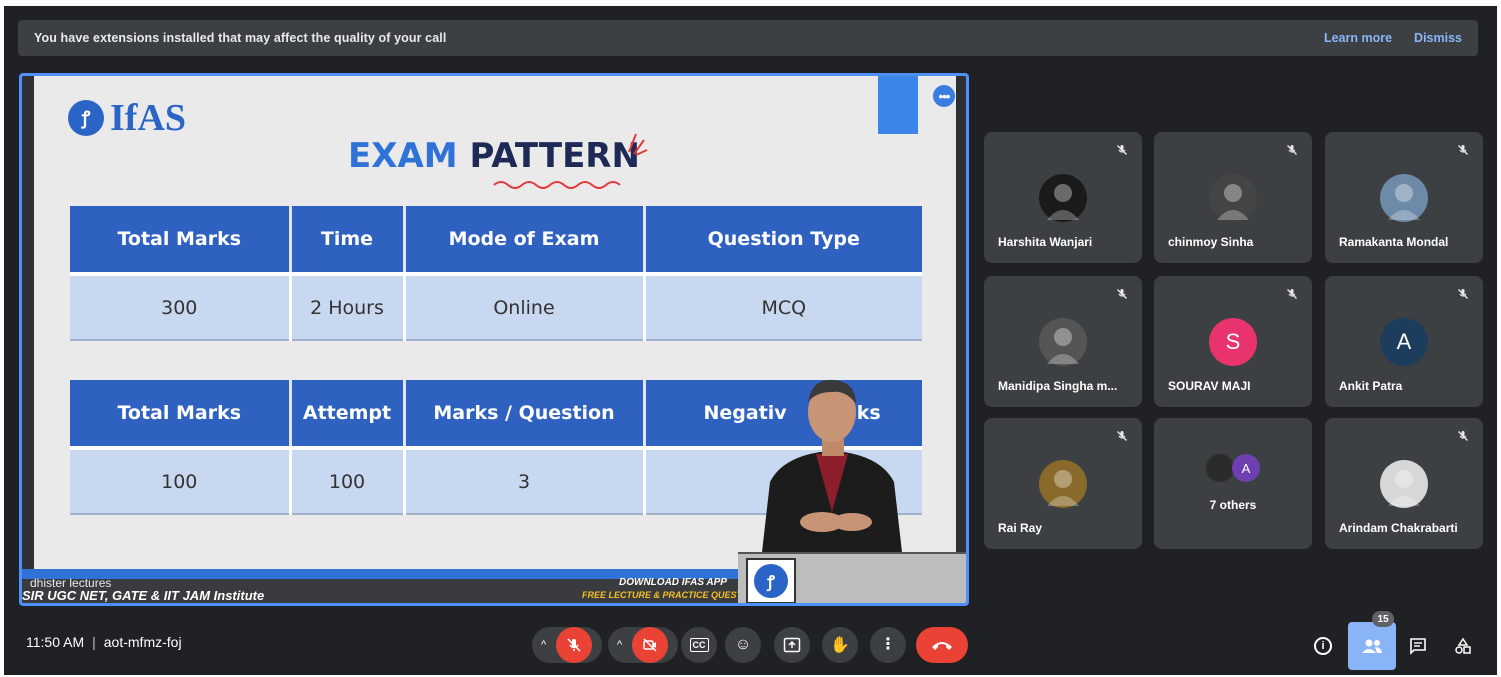 This screenshot has width=1501, height=677. What do you see at coordinates (180, 306) in the screenshot?
I see `table1-cell: 300` at bounding box center [180, 306].